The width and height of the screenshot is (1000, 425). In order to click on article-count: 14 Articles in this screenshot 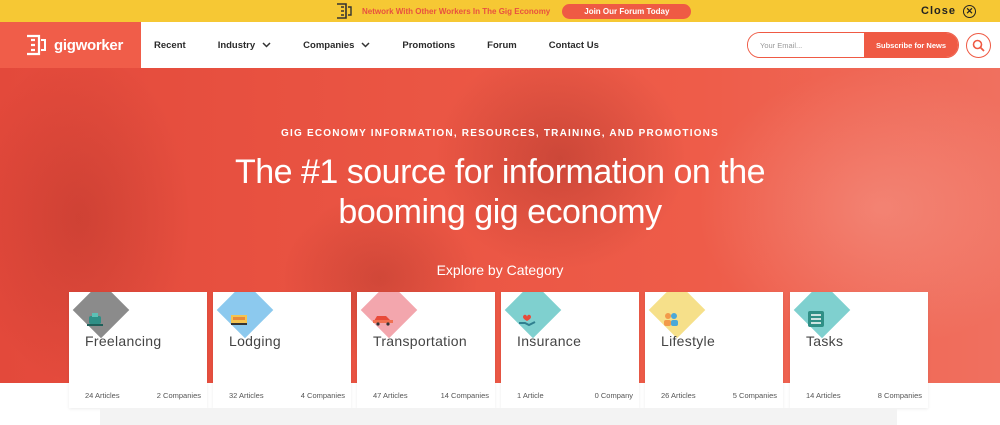, I will do `click(823, 395)`.